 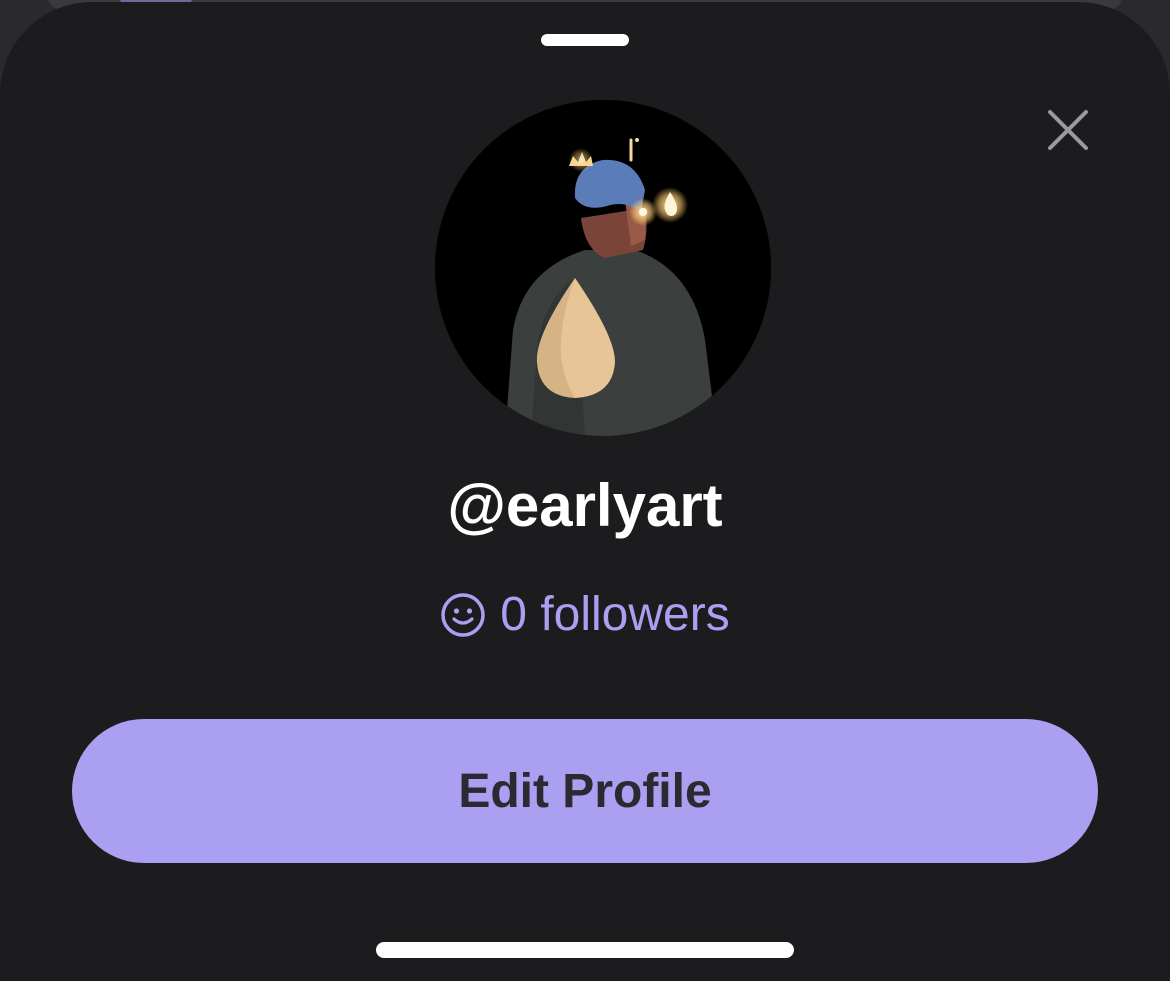 I want to click on edit-profile-label: Edit Profile, so click(x=585, y=791).